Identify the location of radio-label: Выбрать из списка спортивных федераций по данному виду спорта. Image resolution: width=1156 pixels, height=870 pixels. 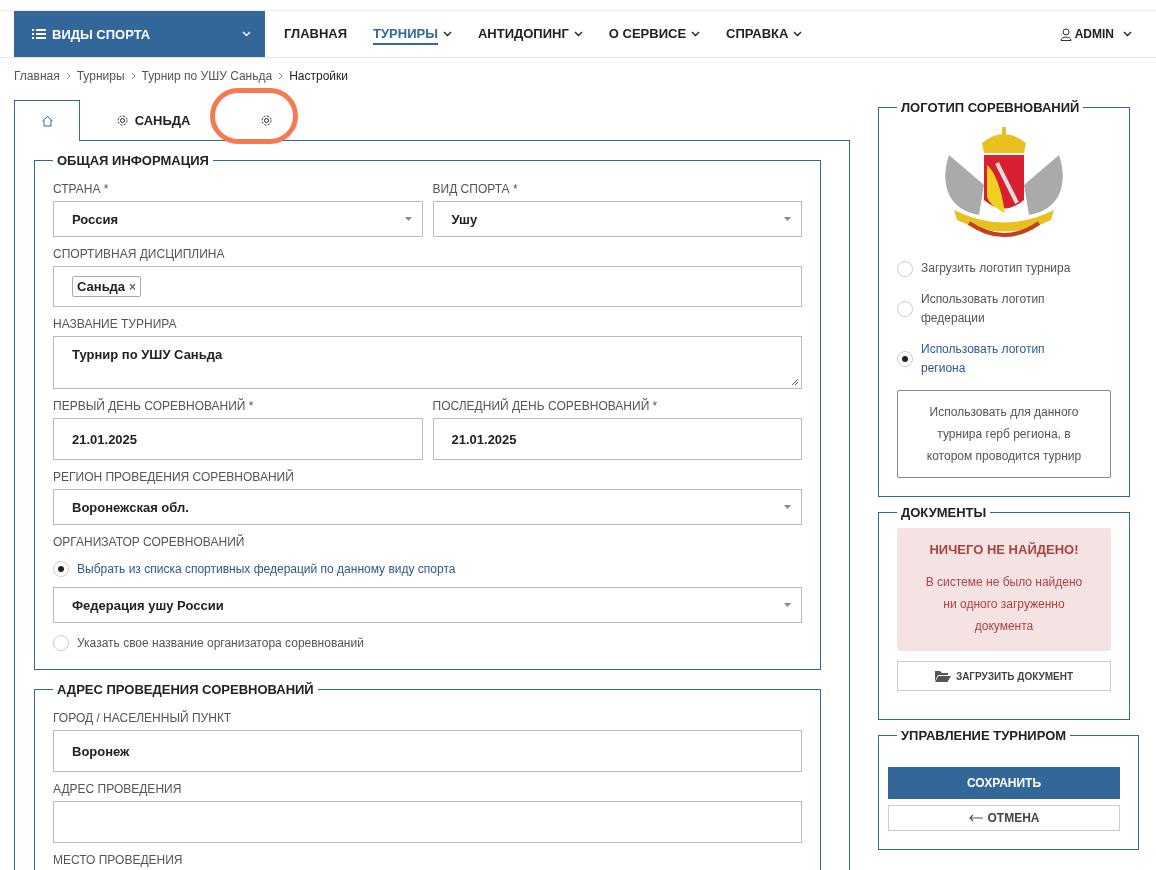
(266, 569).